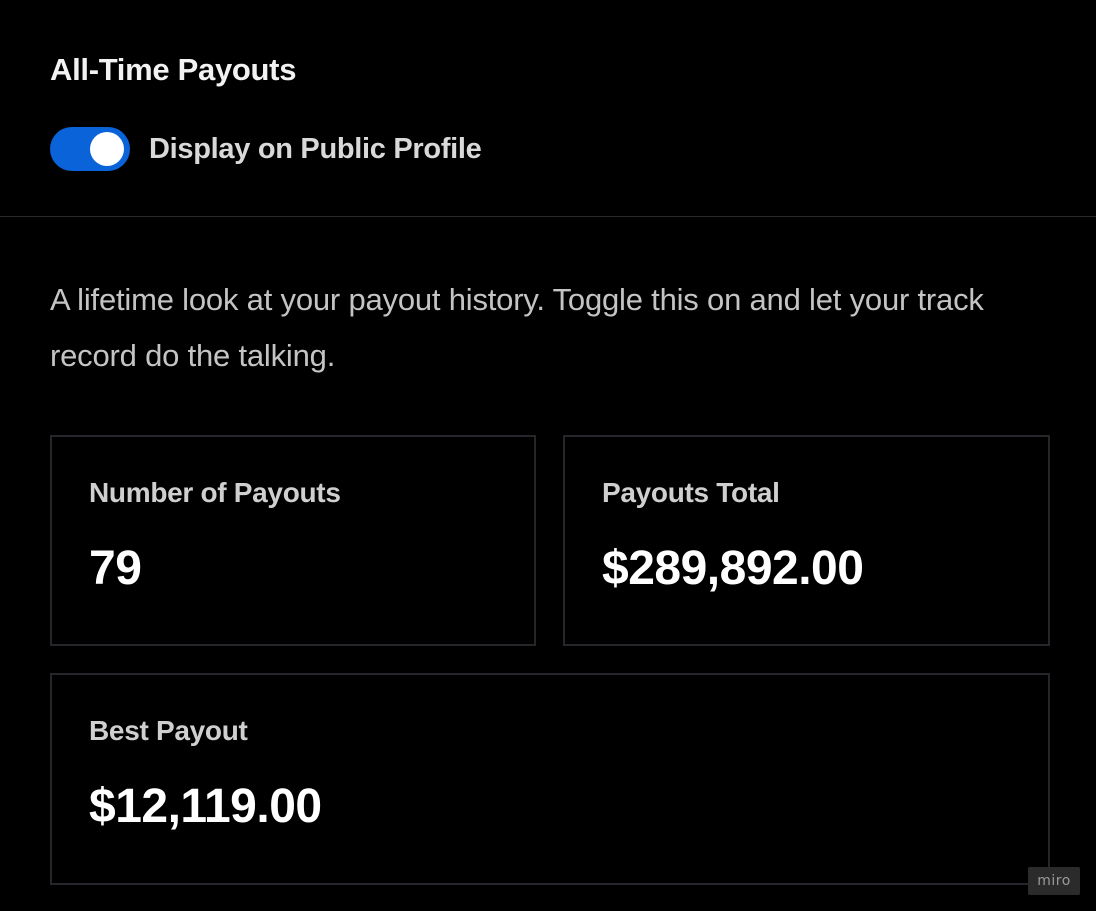 Image resolution: width=1096 pixels, height=911 pixels. What do you see at coordinates (691, 492) in the screenshot?
I see `payouts-total-label: Payouts Total` at bounding box center [691, 492].